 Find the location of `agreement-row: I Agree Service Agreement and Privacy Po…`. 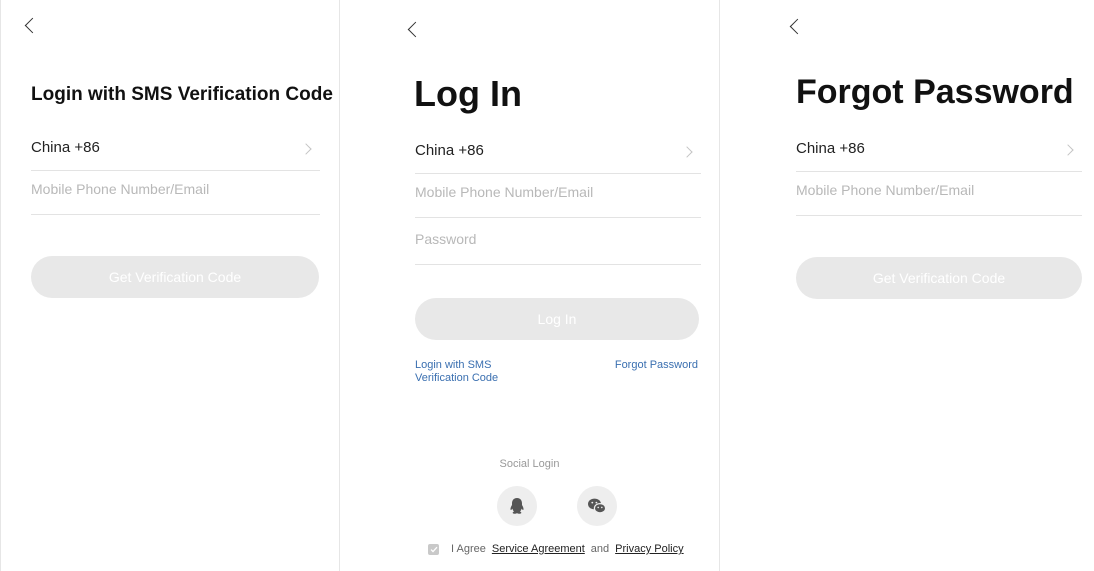

agreement-row: I Agree Service Agreement and Privacy Po… is located at coordinates (556, 549).